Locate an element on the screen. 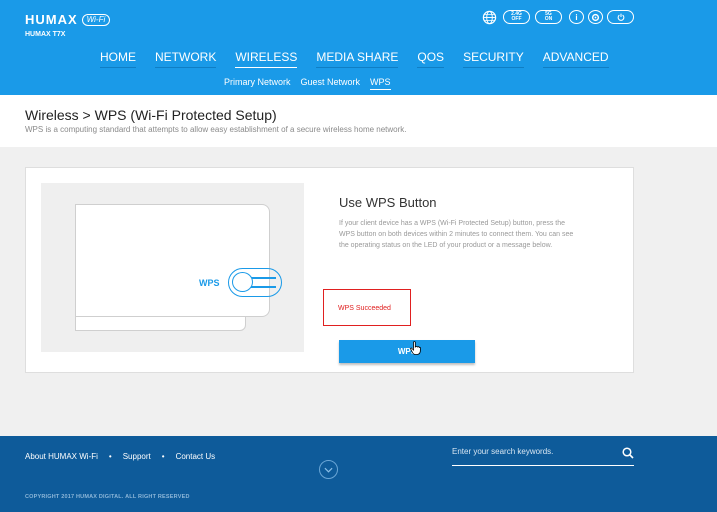 This screenshot has width=717, height=512. status-message-box: WPS Succeeded is located at coordinates (367, 307).